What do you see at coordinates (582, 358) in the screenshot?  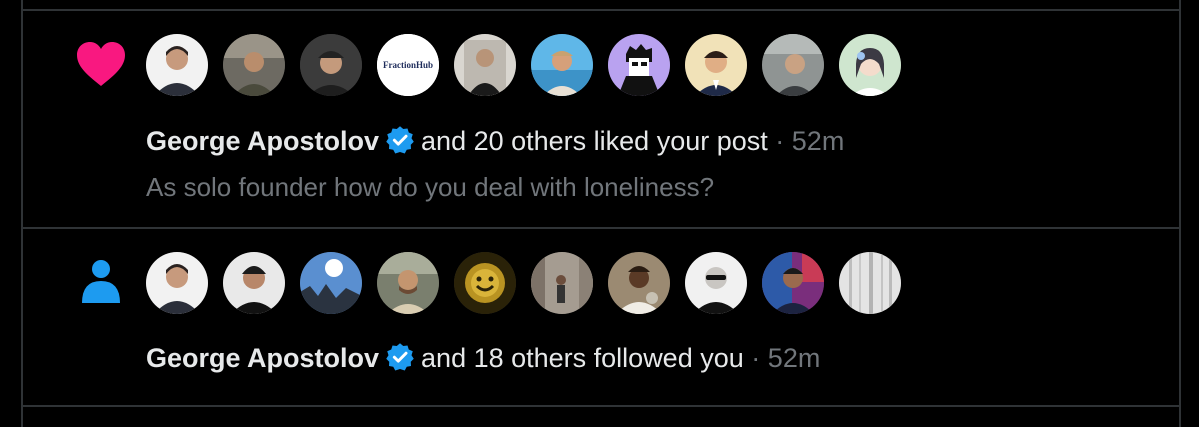 I see `action-text: and 18 others followed you` at bounding box center [582, 358].